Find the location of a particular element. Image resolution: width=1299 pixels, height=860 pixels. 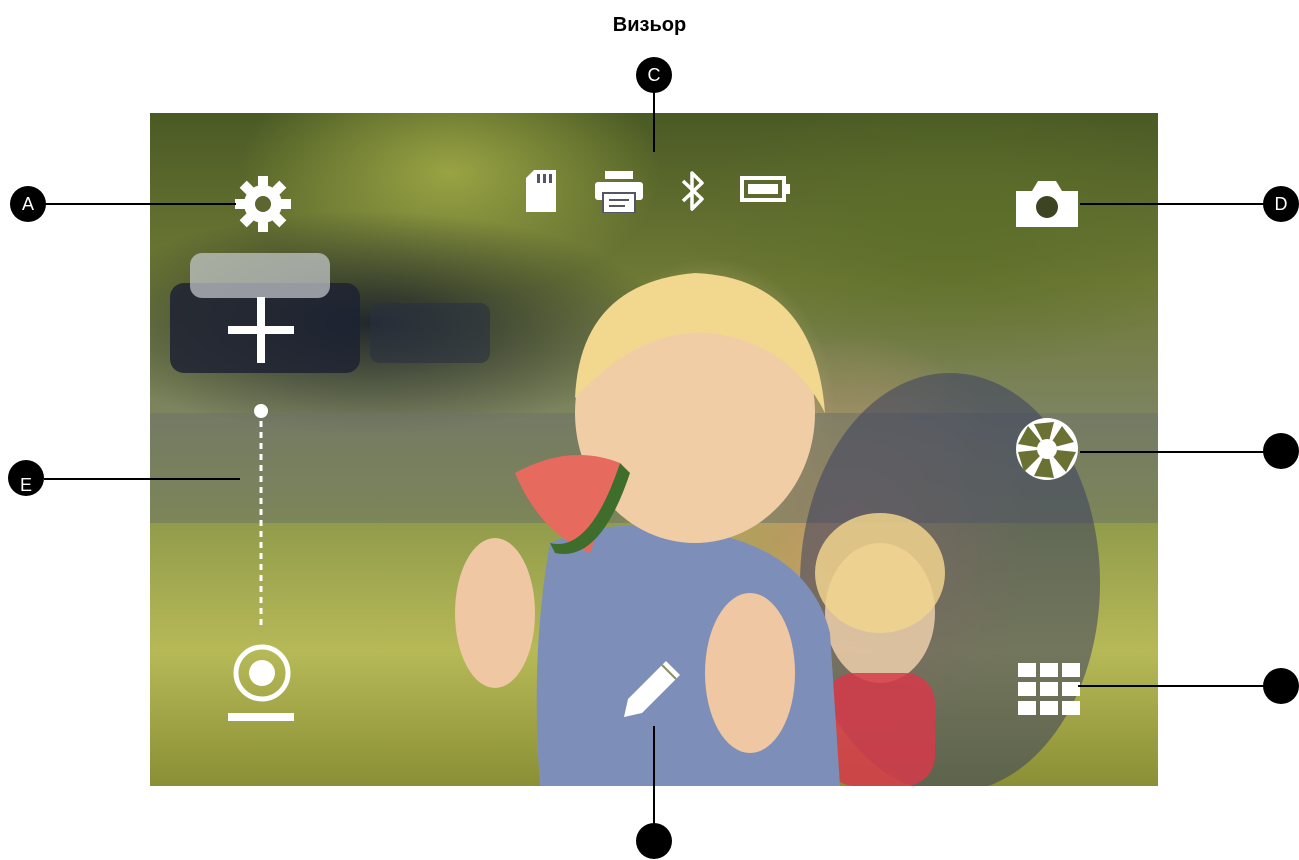

aperture-icon is located at coordinates (1047, 451).